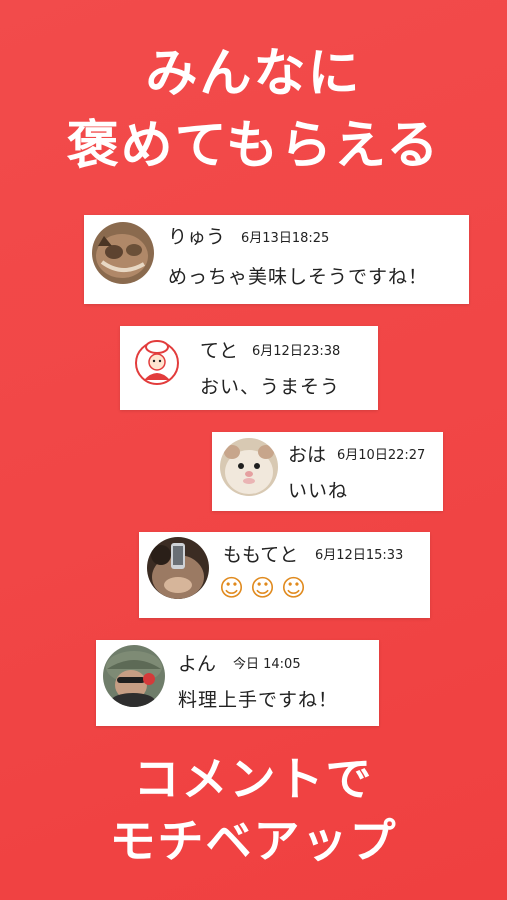 This screenshot has width=507, height=900. Describe the element at coordinates (249, 467) in the screenshot. I see `hamster-avatar` at that location.